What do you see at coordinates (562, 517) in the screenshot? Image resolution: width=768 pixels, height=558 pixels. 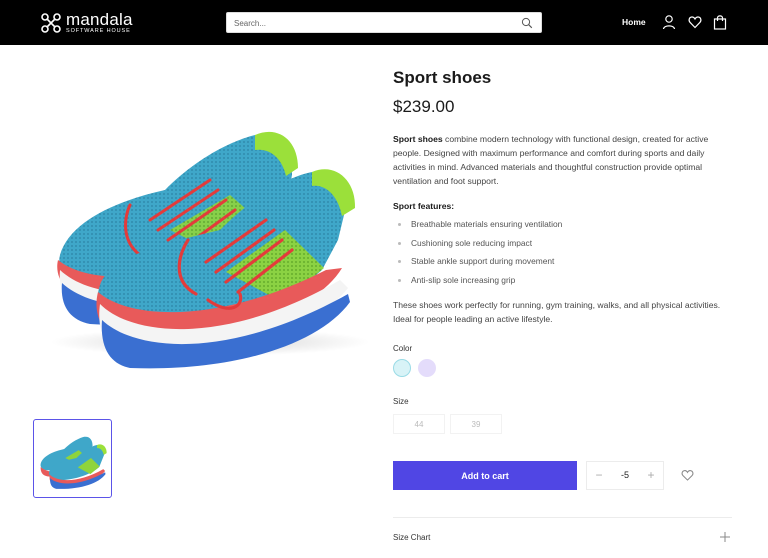 I see `divider` at bounding box center [562, 517].